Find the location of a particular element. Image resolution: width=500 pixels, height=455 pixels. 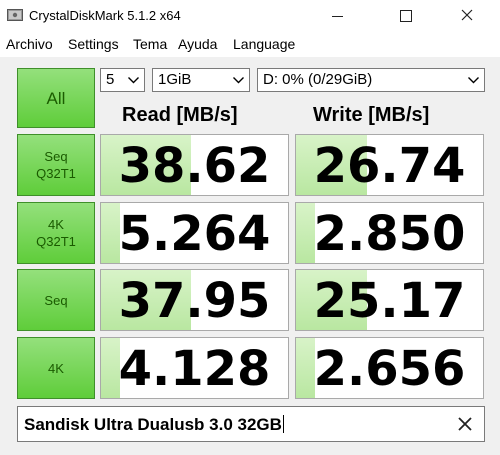

write-value: 2.656 is located at coordinates (389, 369).